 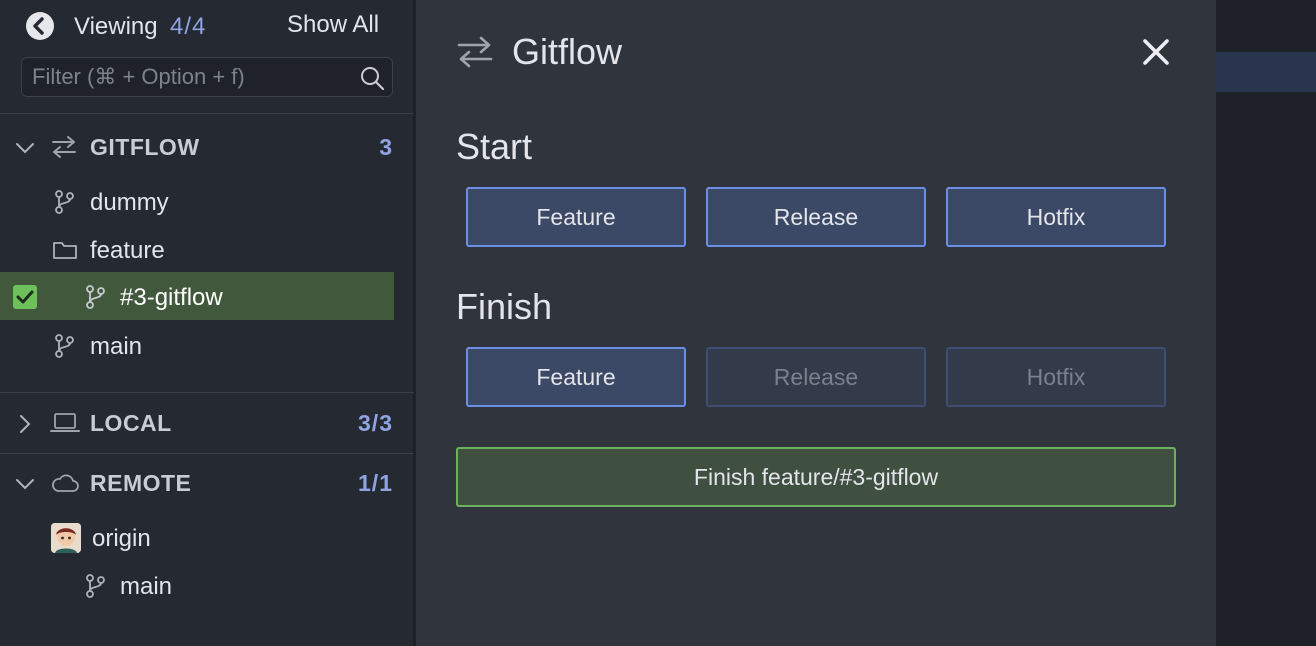 What do you see at coordinates (129, 202) in the screenshot?
I see `branch-label: dummy` at bounding box center [129, 202].